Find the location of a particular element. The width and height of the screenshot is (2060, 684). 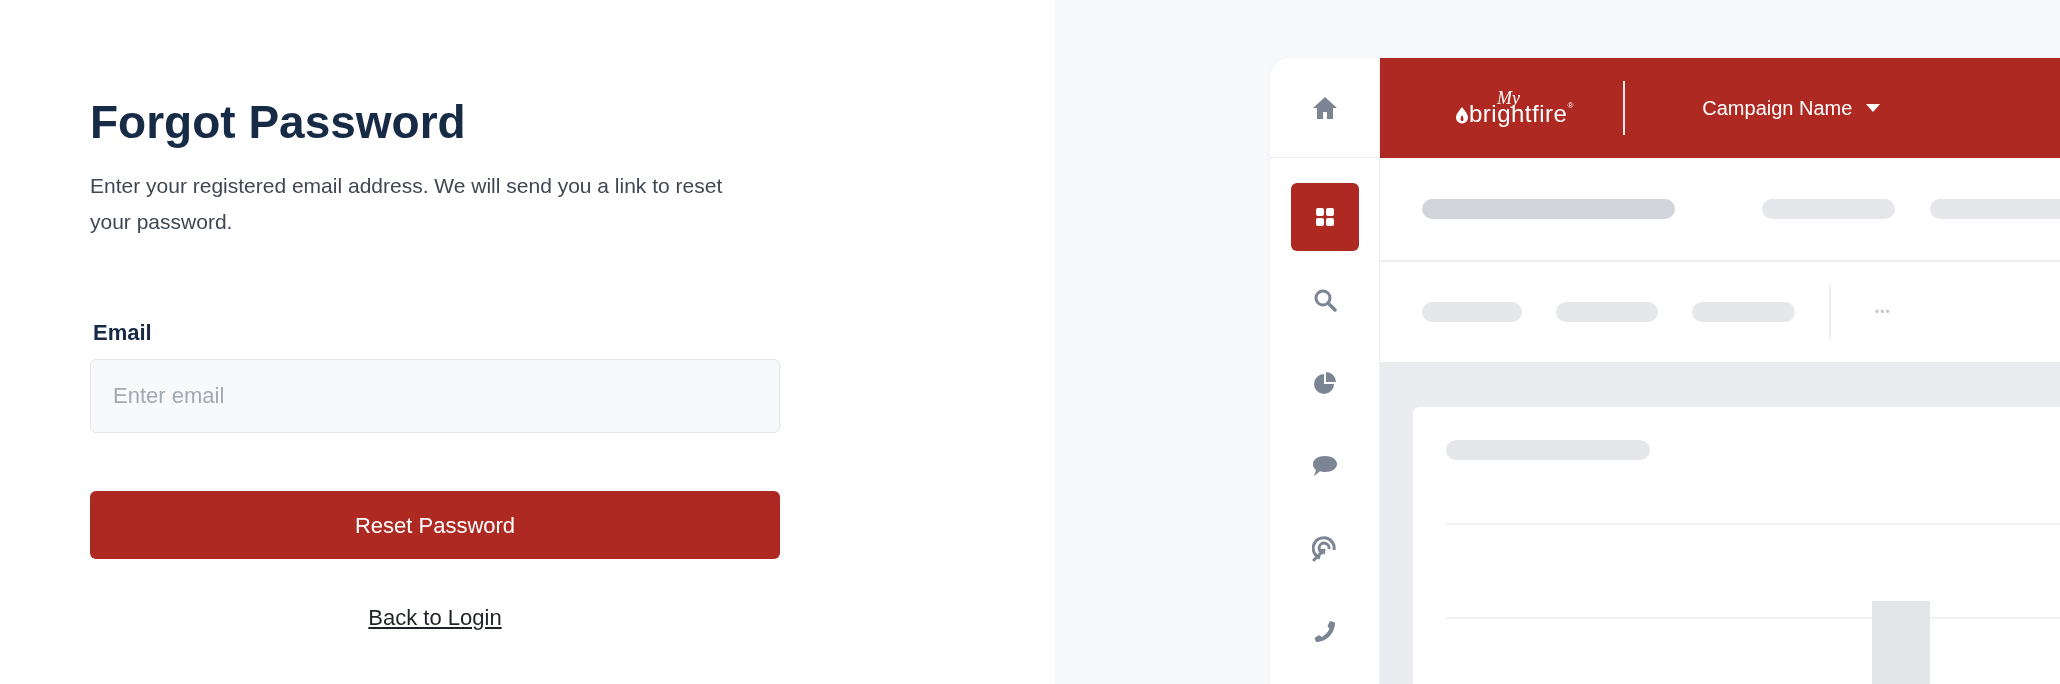

reset-password-button: Reset Password is located at coordinates (435, 525).